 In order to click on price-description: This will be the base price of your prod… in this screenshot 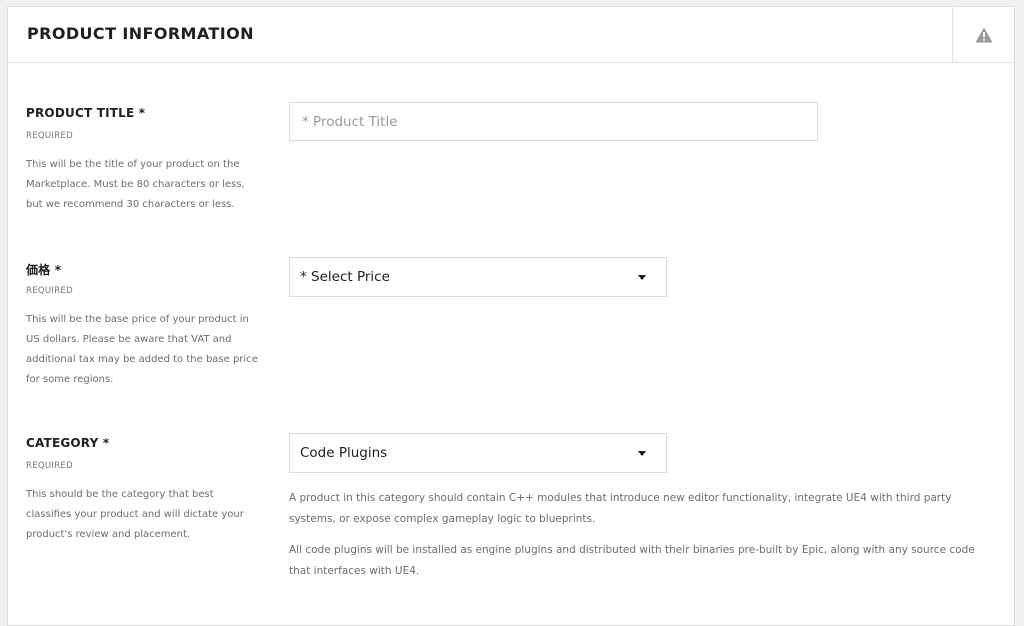, I will do `click(142, 349)`.